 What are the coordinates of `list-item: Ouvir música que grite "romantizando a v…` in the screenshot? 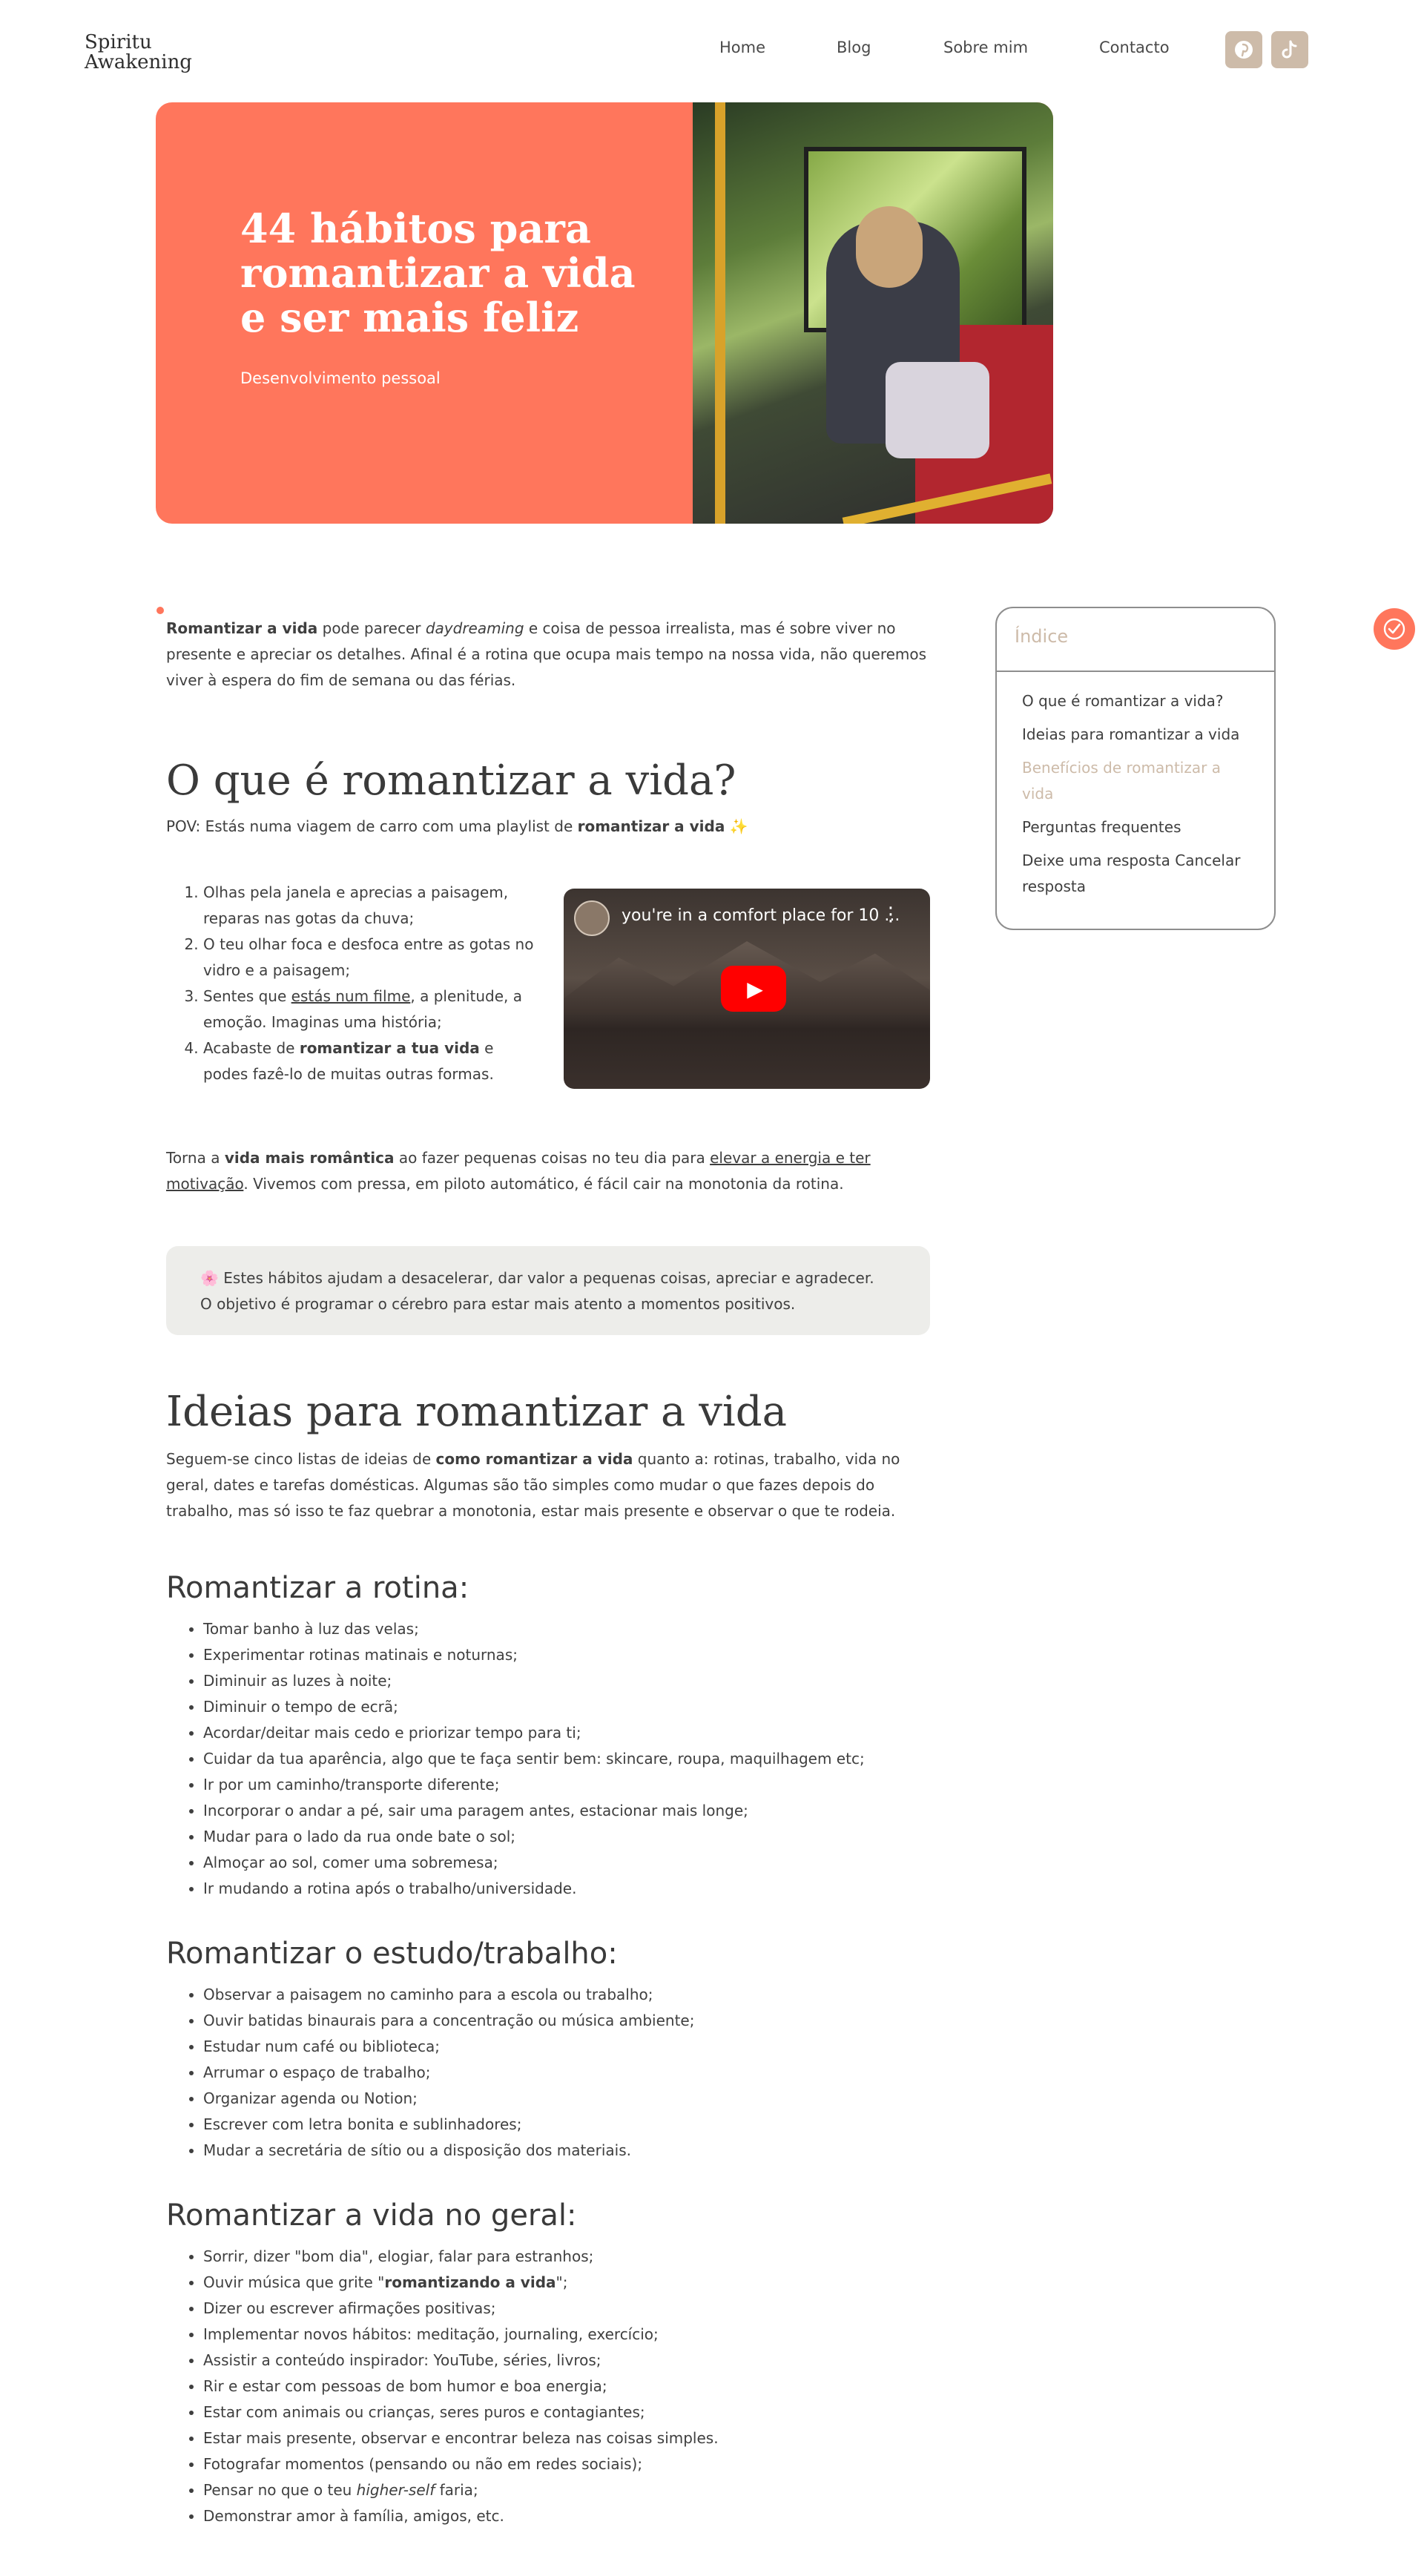 It's located at (566, 2283).